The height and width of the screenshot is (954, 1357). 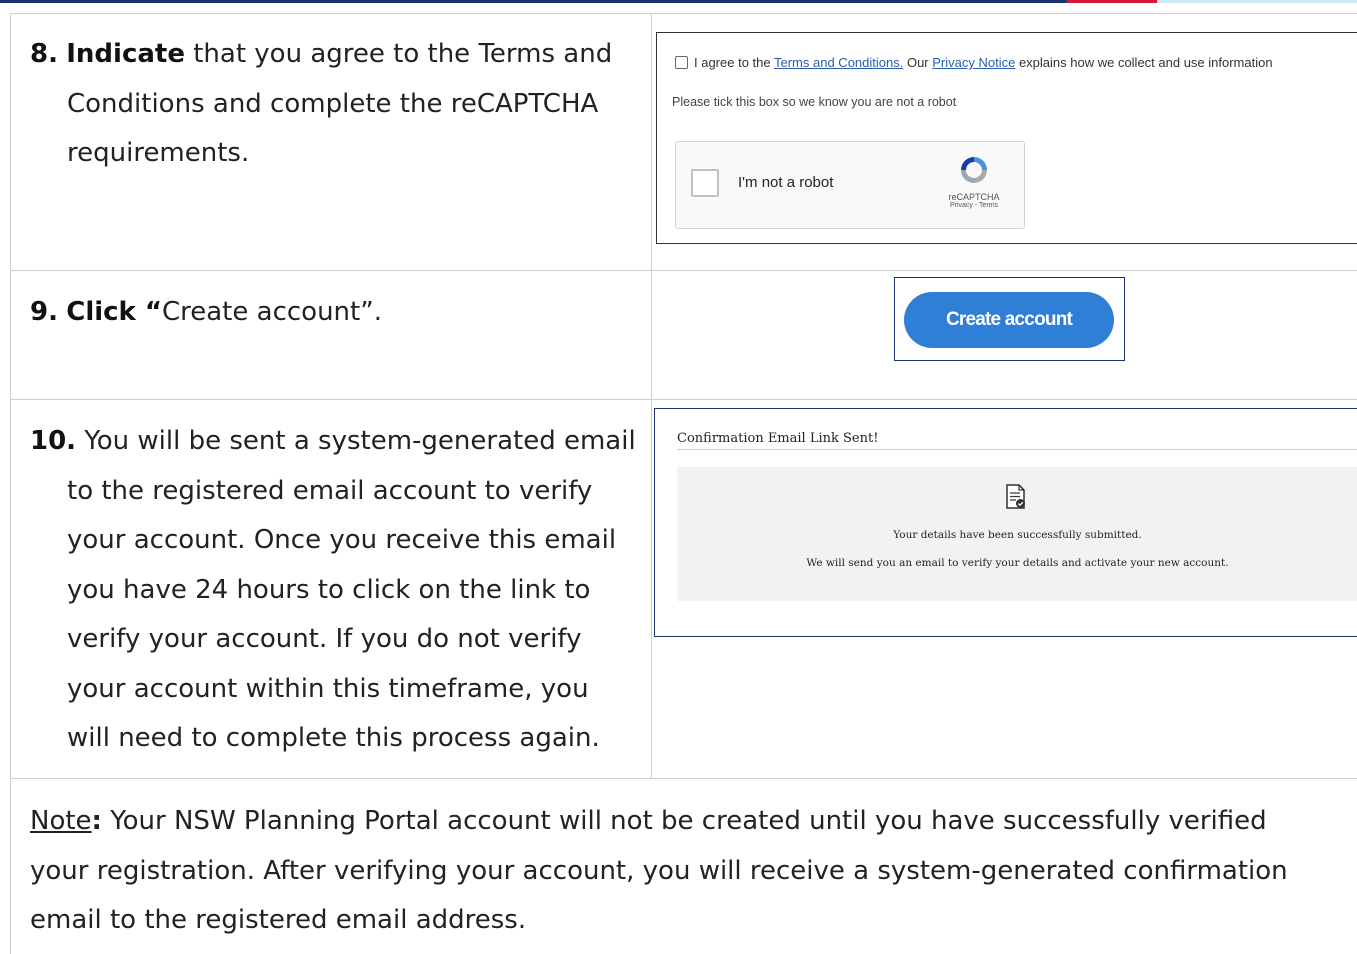 What do you see at coordinates (651, 395) in the screenshot?
I see `table-column-divider` at bounding box center [651, 395].